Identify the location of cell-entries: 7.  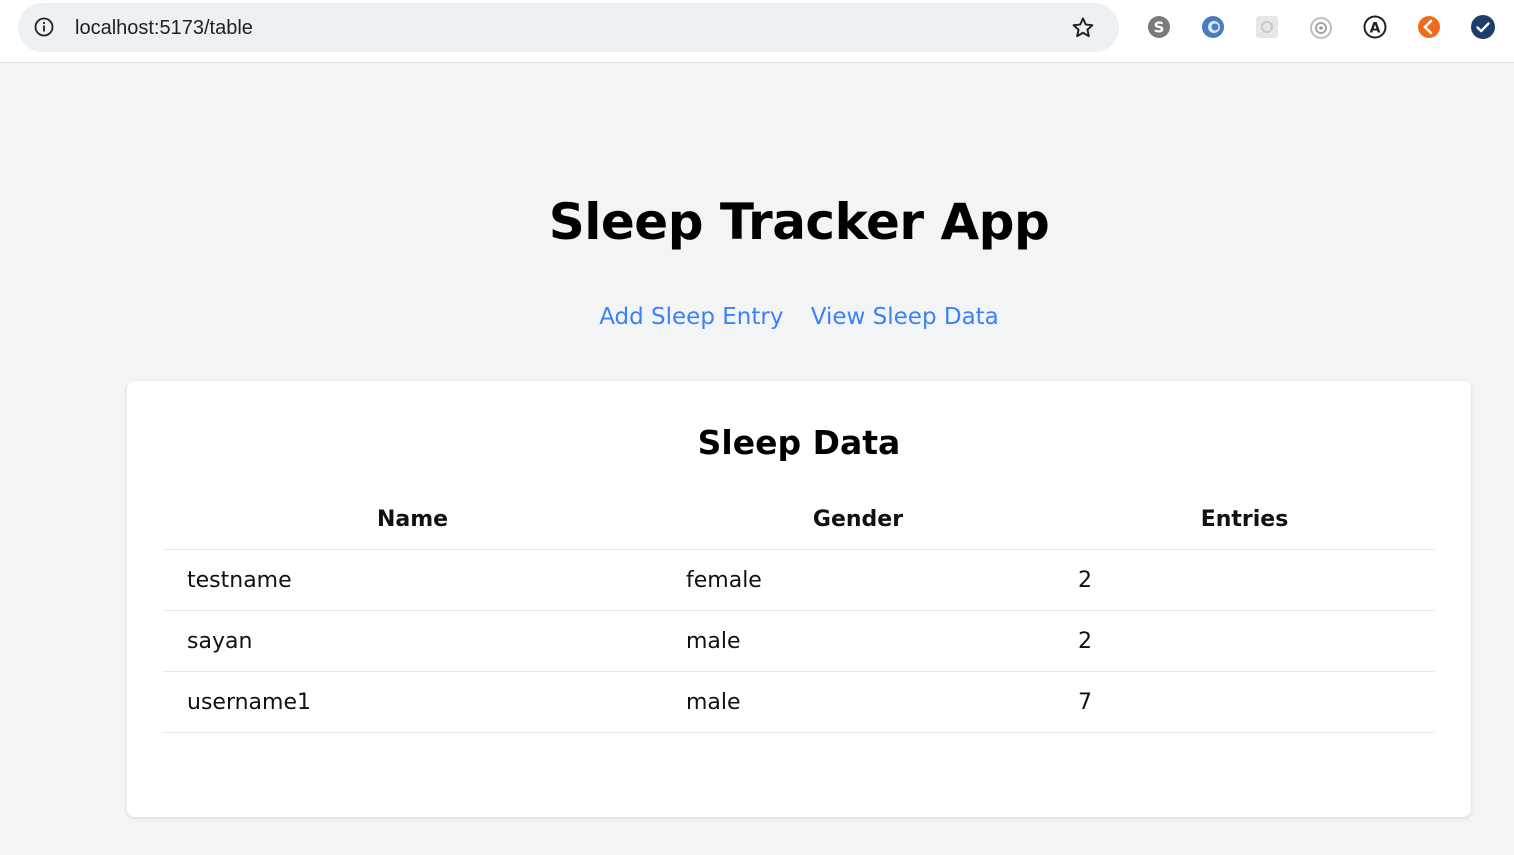
(1244, 702).